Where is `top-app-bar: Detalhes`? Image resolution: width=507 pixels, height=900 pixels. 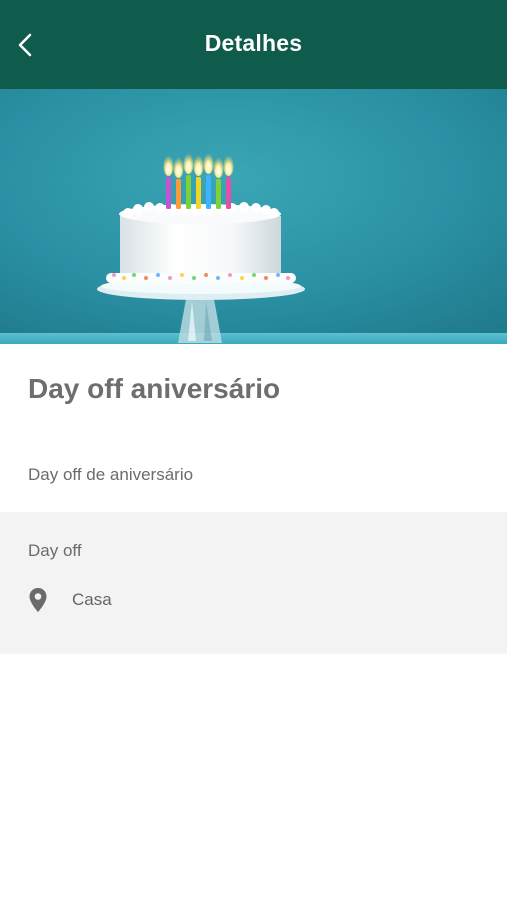
top-app-bar: Detalhes is located at coordinates (253, 44).